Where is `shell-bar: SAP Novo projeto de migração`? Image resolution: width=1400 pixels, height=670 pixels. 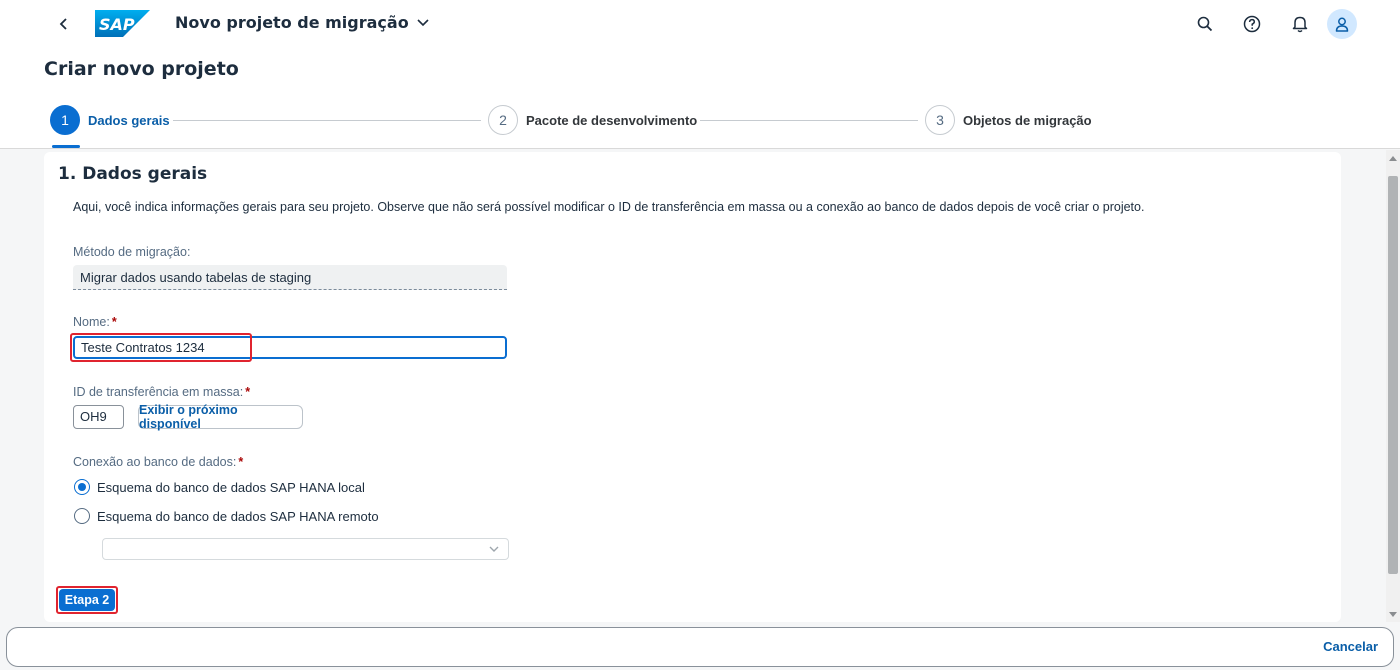
shell-bar: SAP Novo projeto de migração is located at coordinates (700, 24).